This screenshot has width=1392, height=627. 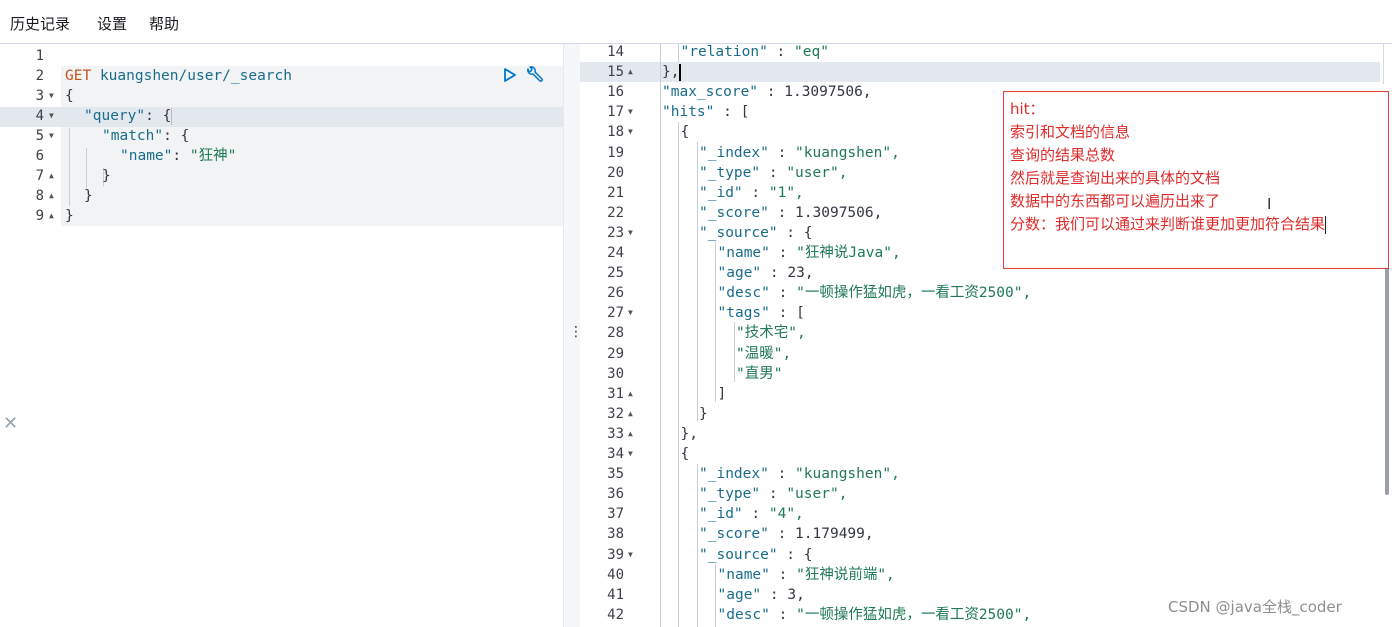 What do you see at coordinates (115, 116) in the screenshot?
I see `json-key: "query"` at bounding box center [115, 116].